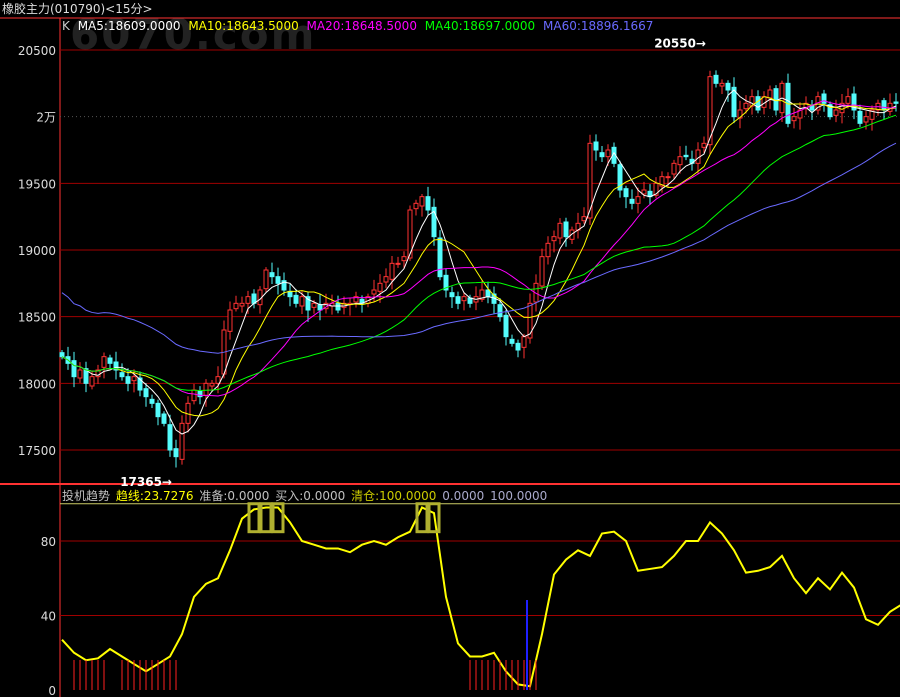 The height and width of the screenshot is (697, 900). I want to click on y-tick-label: 0, so click(52, 690).